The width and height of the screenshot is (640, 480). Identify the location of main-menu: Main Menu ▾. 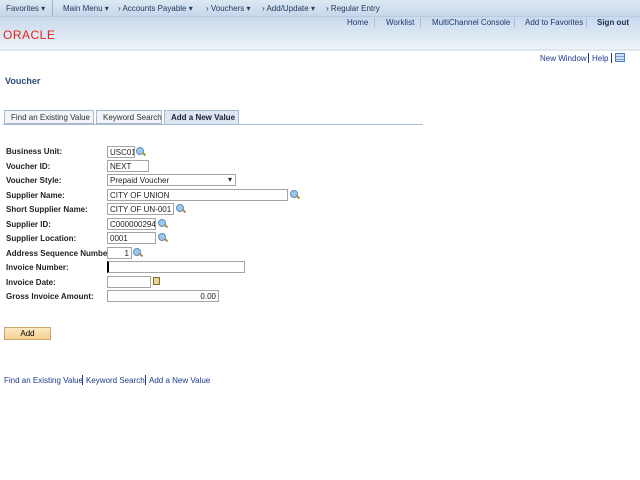
(86, 8).